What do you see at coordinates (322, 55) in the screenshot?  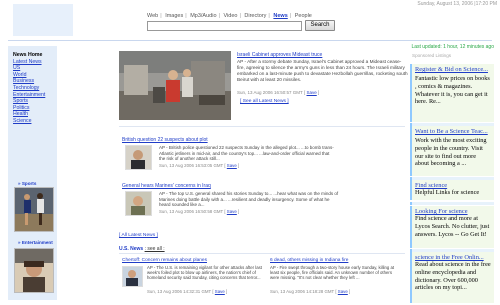 I see `lead-story-title: Israeli Cabinet approves Mideast truce` at bounding box center [322, 55].